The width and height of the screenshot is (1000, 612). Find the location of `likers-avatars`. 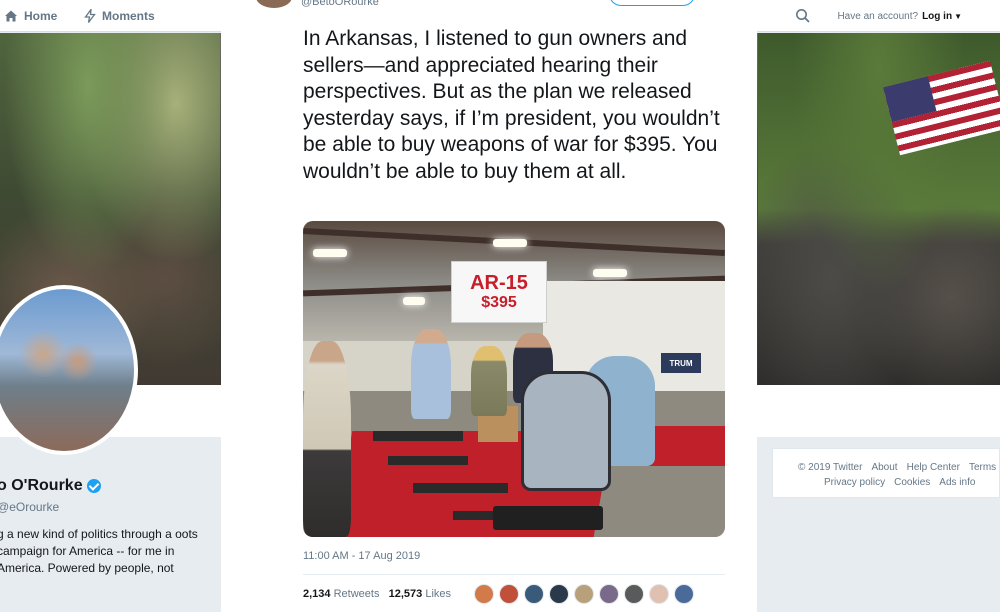

likers-avatars is located at coordinates (586, 594).